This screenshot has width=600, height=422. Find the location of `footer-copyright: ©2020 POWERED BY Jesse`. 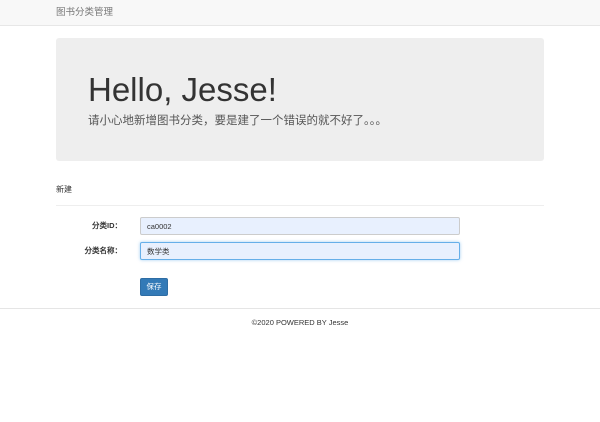

footer-copyright: ©2020 POWERED BY Jesse is located at coordinates (300, 322).